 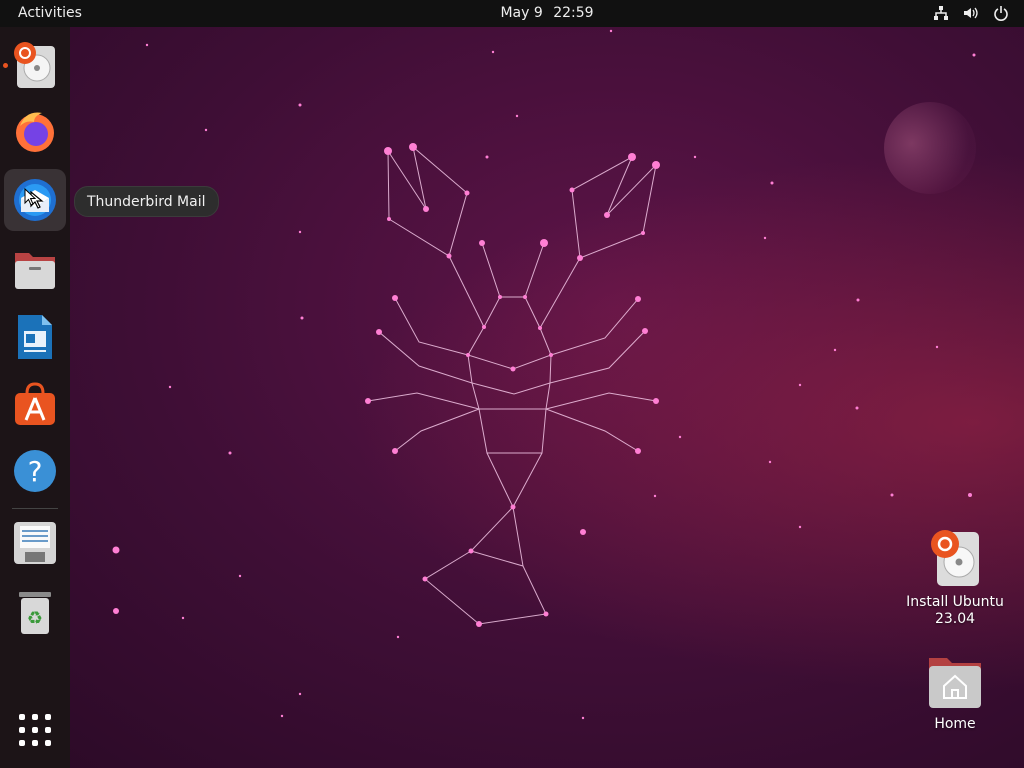 What do you see at coordinates (30, 197) in the screenshot?
I see `mouse-cursor` at bounding box center [30, 197].